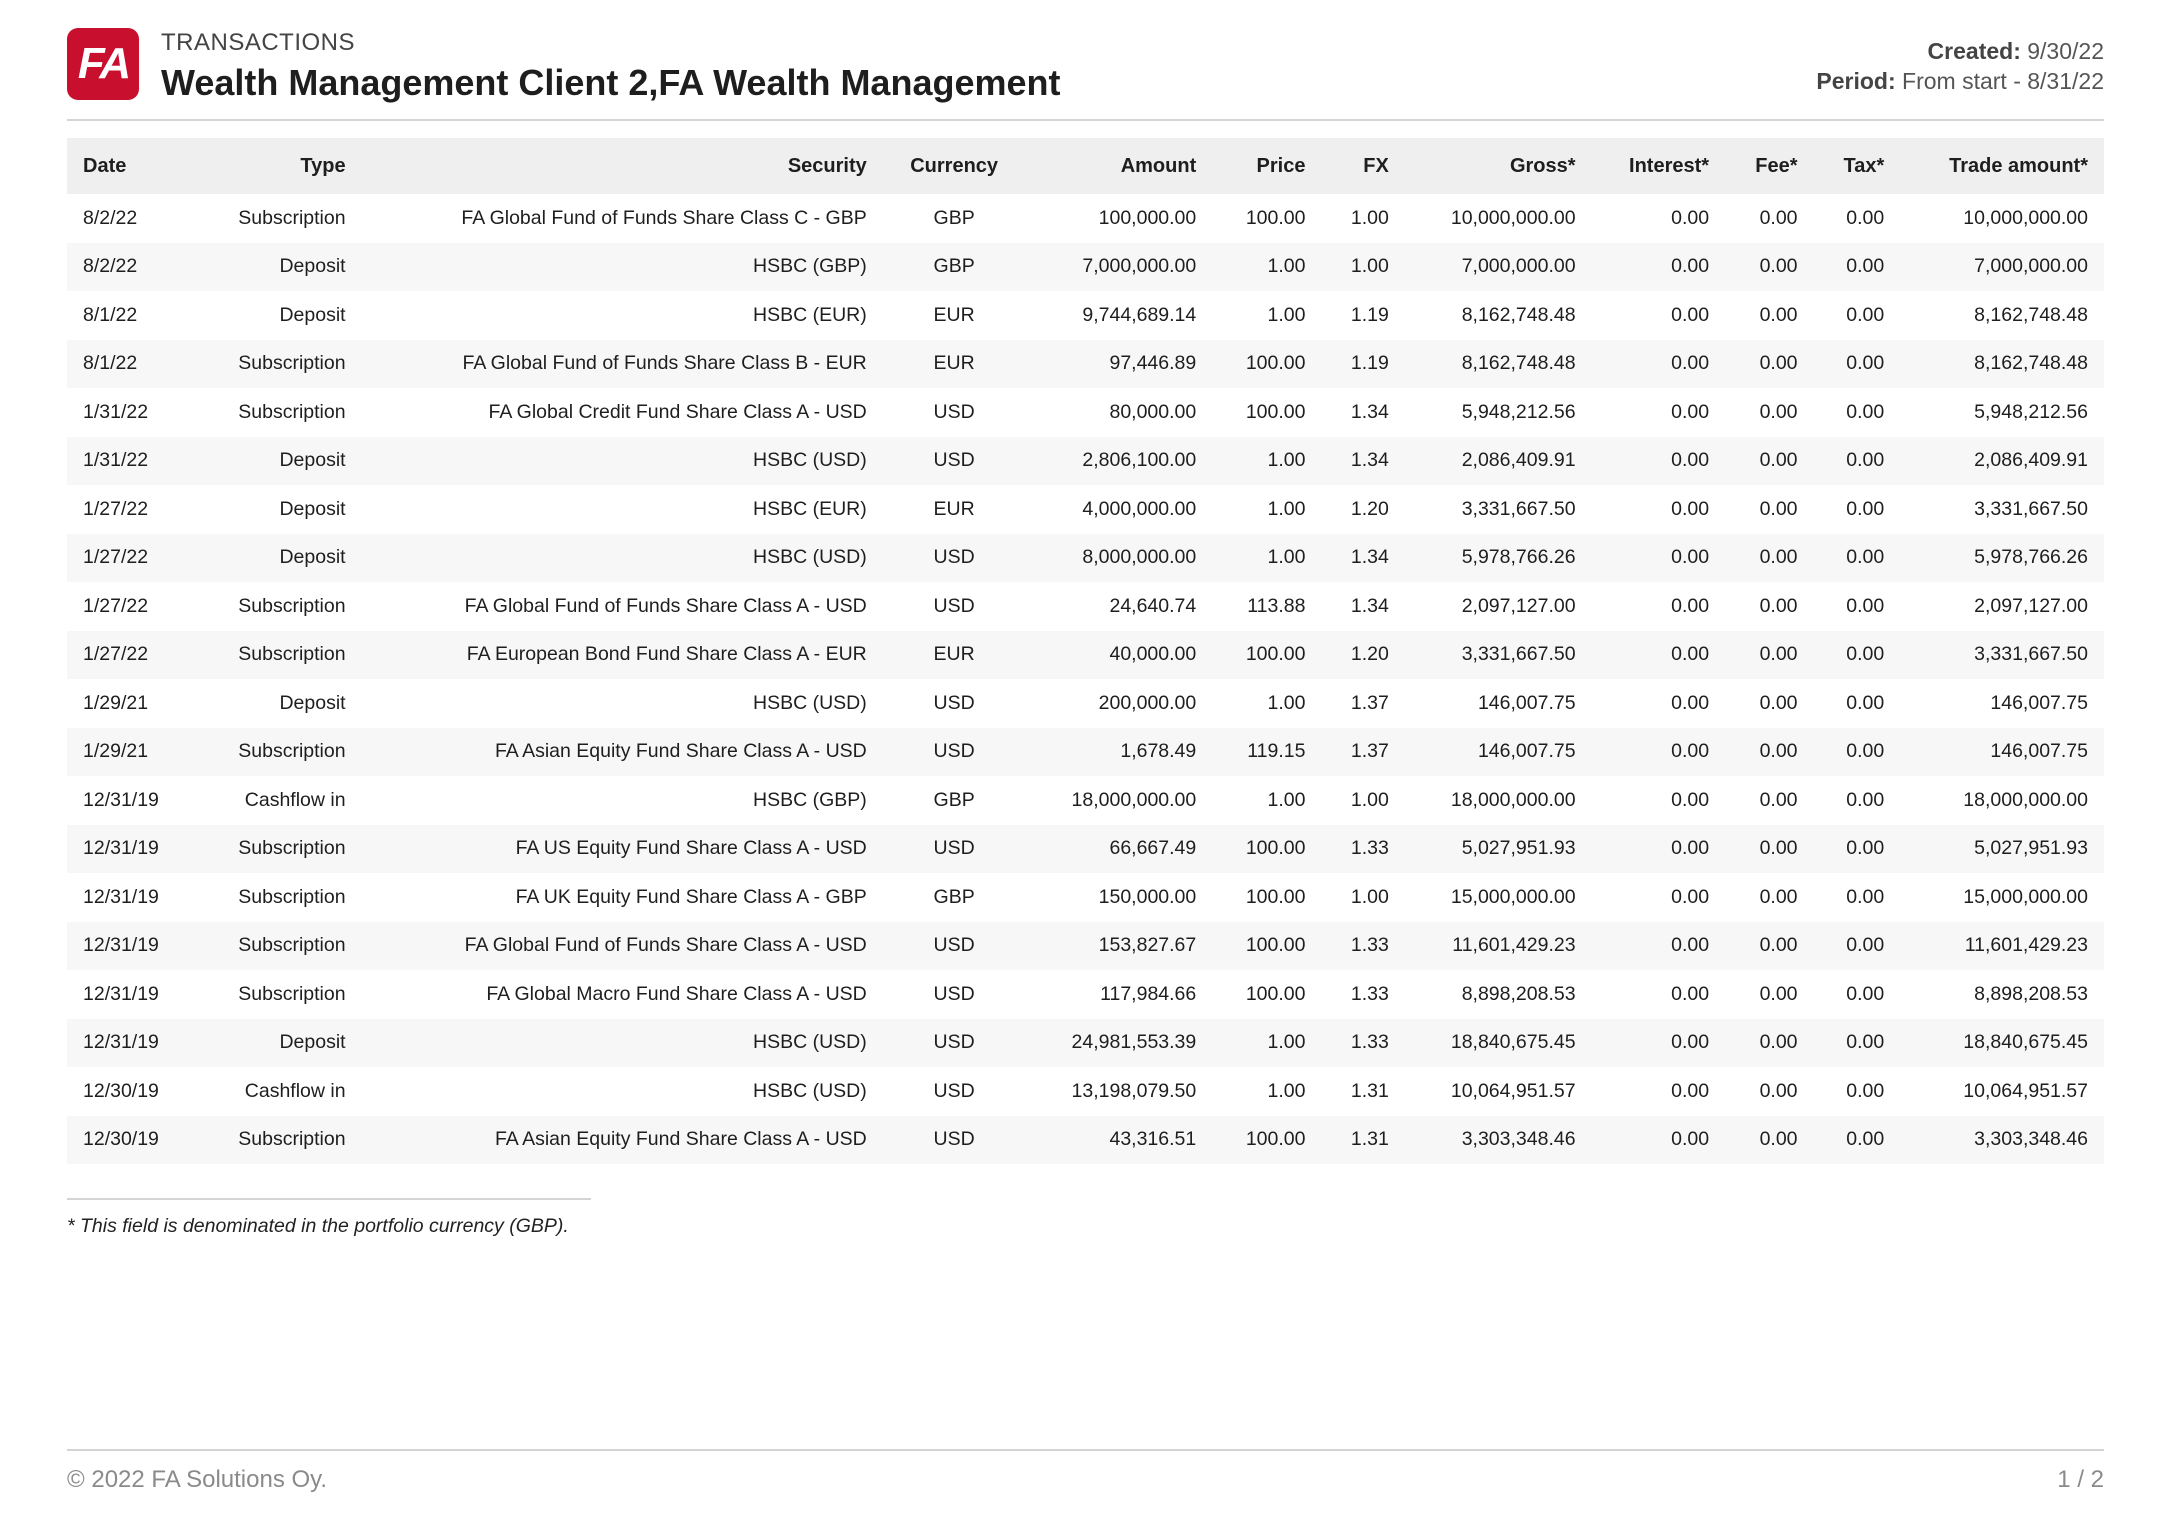  Describe the element at coordinates (1267, 166) in the screenshot. I see `column-header-price: Price` at that location.